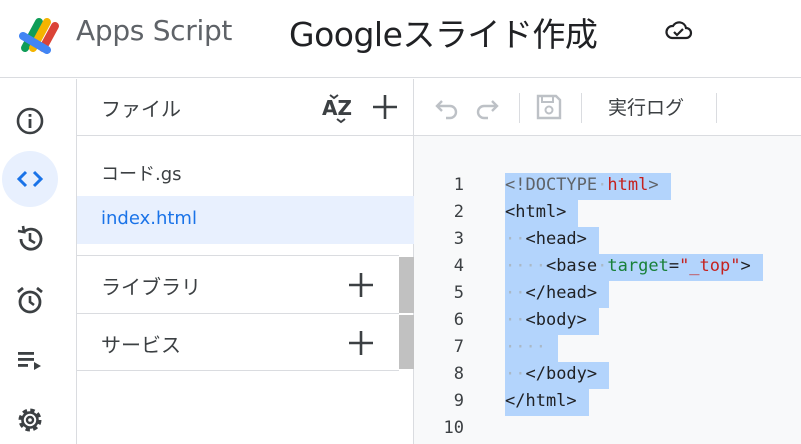  What do you see at coordinates (607, 429) in the screenshot?
I see `code-line: 10` at bounding box center [607, 429].